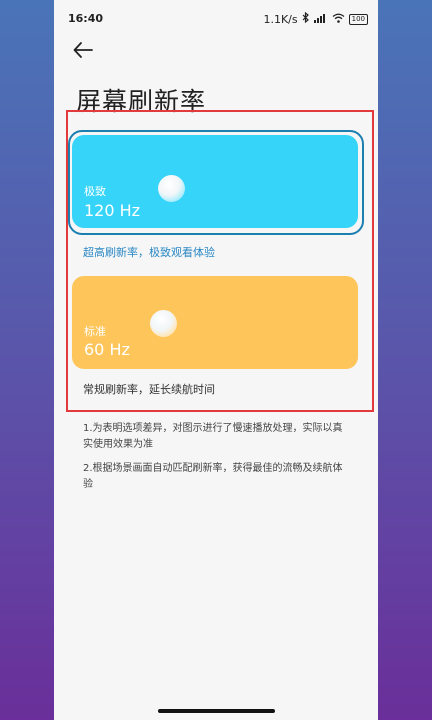  Describe the element at coordinates (215, 322) in the screenshot. I see `option-card-60hz: 标准 60 Hz` at that location.